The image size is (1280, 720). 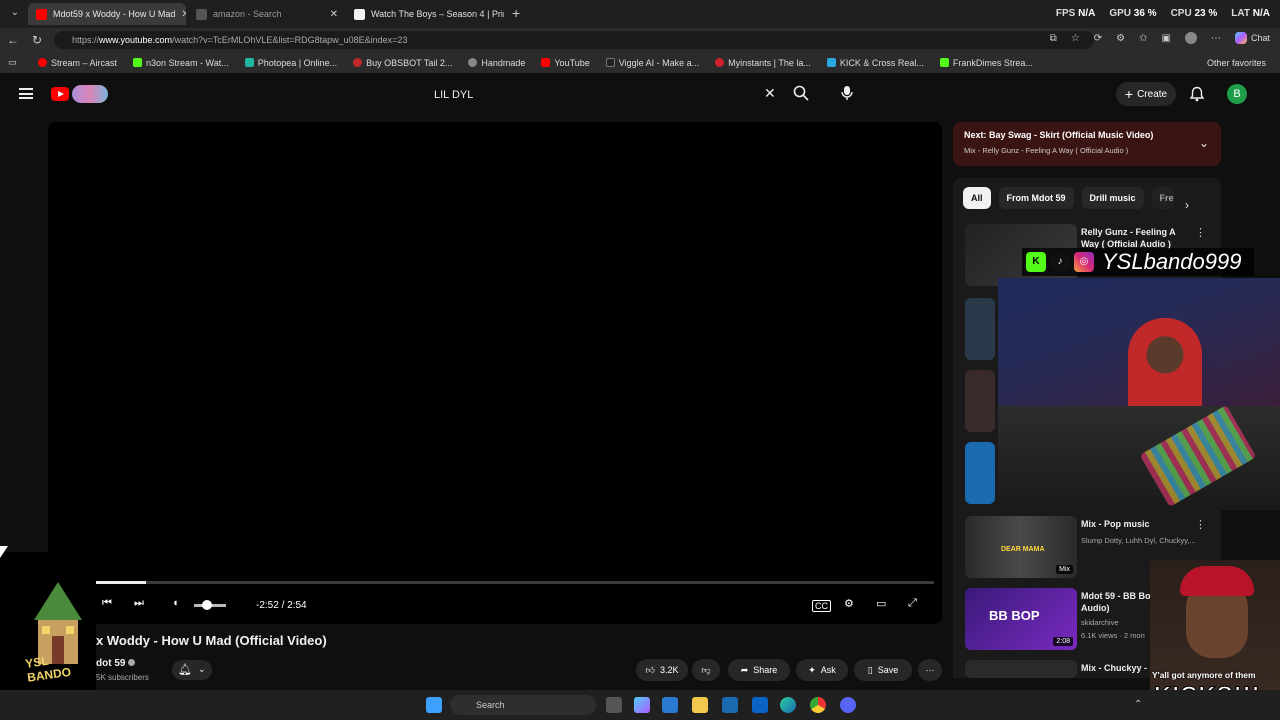 What do you see at coordinates (1120, 38) in the screenshot?
I see `extensions-icon: ⚙` at bounding box center [1120, 38].